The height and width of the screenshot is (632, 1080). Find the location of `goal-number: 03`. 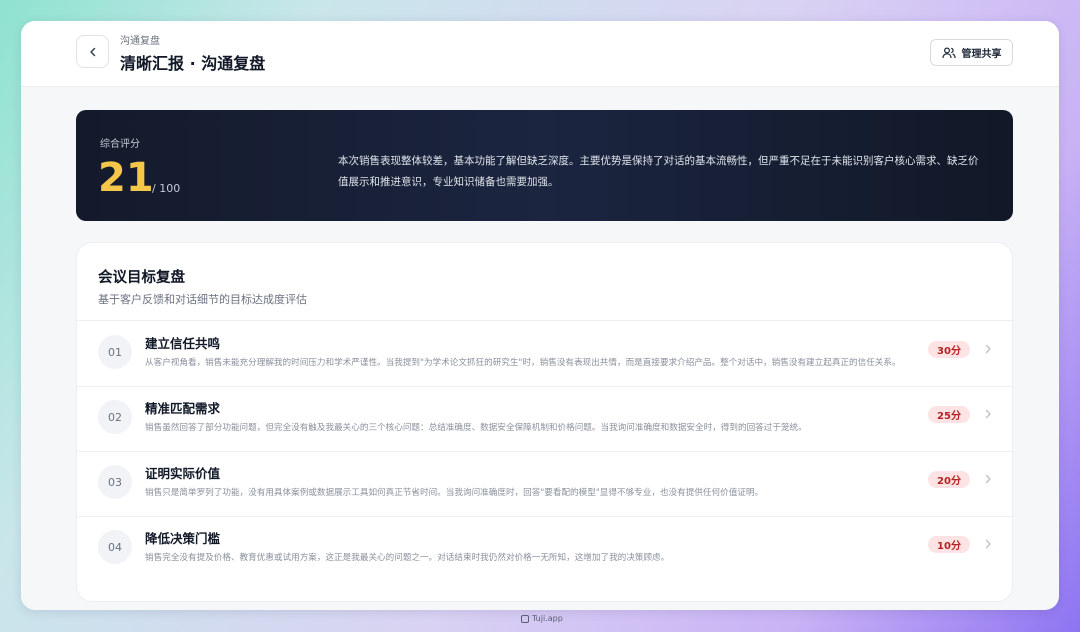

goal-number: 03 is located at coordinates (115, 482).